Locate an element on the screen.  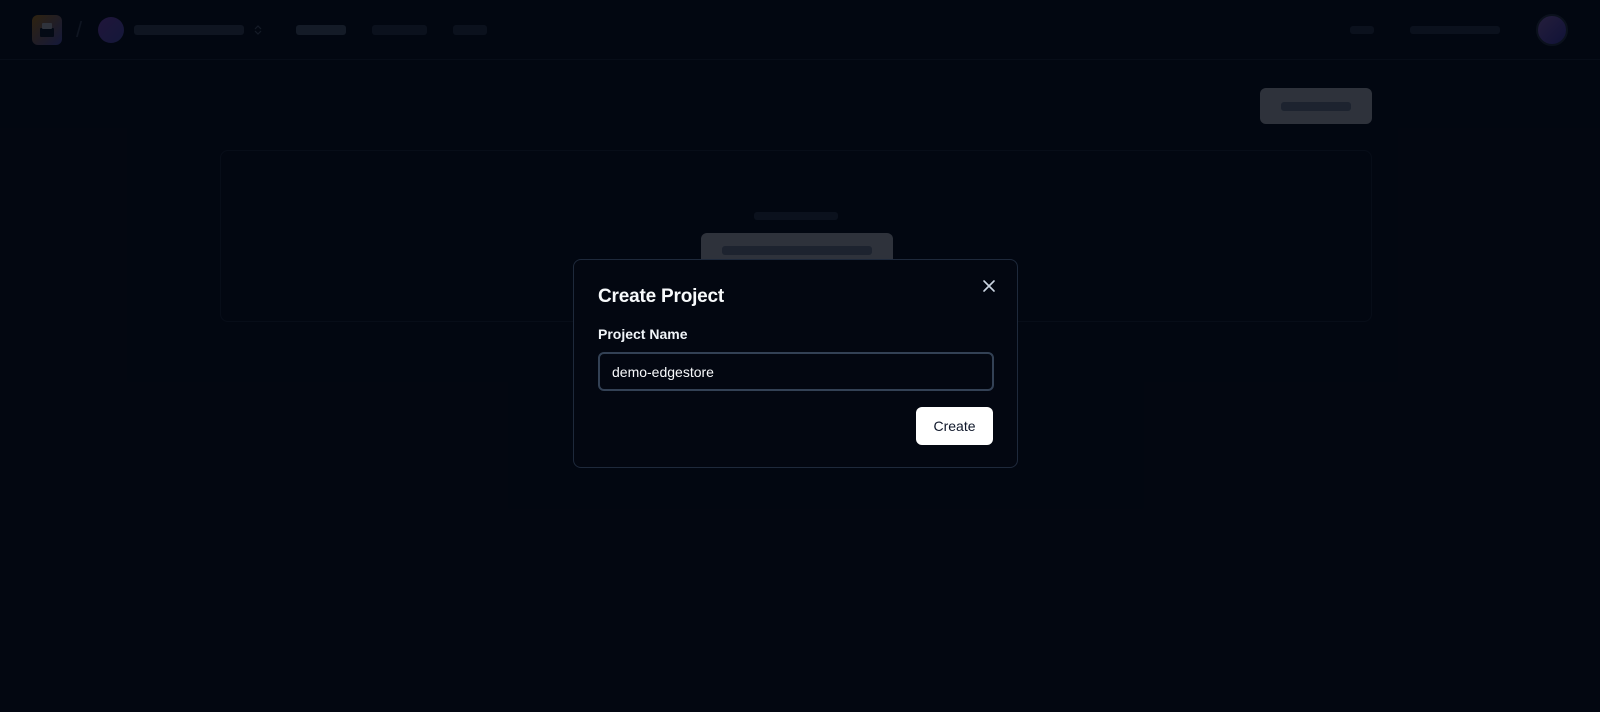
close-icon is located at coordinates (989, 286).